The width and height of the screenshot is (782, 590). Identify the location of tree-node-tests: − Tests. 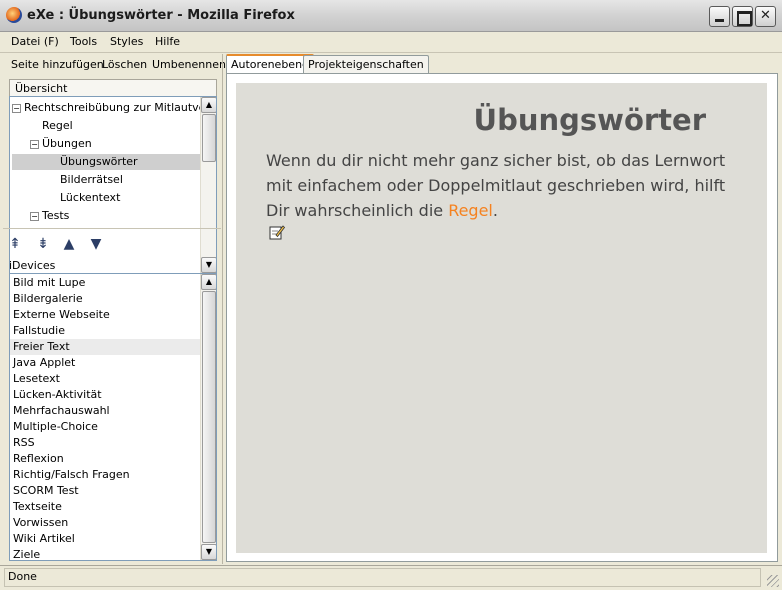
(49, 216).